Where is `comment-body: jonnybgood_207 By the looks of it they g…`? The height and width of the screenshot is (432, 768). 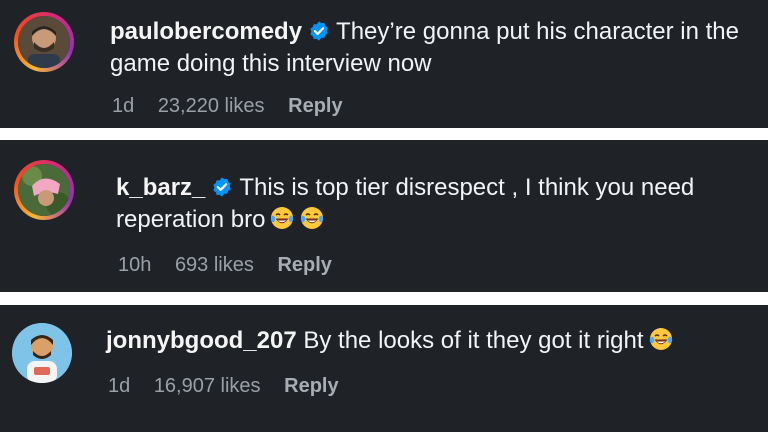
comment-body: jonnybgood_207 By the looks of it they g… is located at coordinates (433, 341).